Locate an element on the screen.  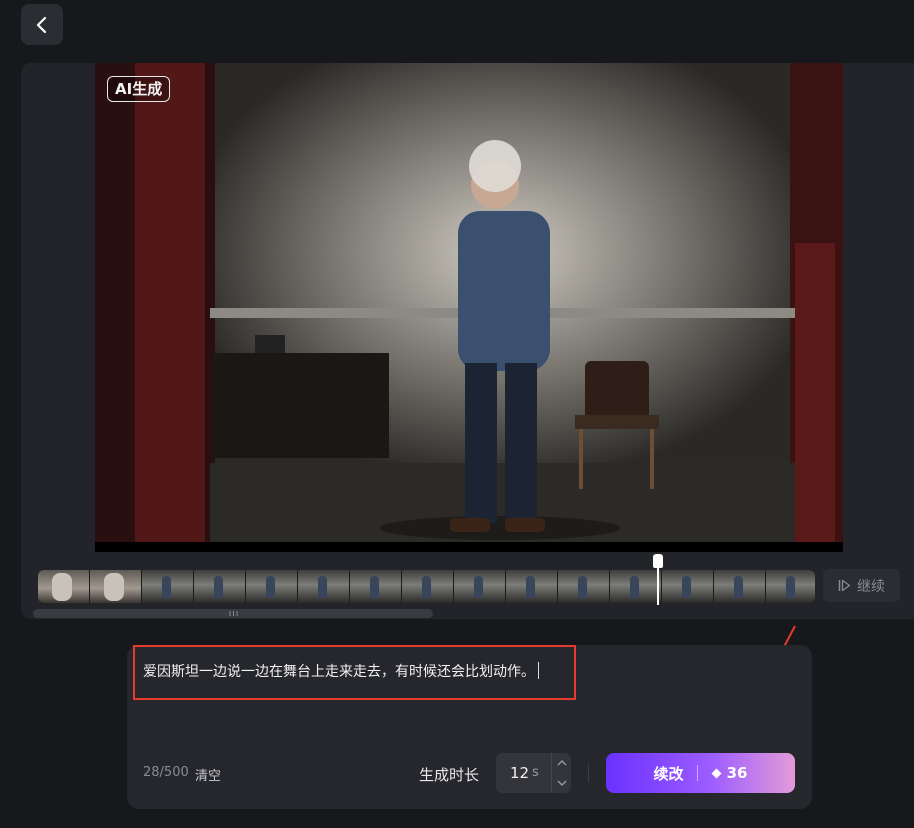
char-count: 28/500 is located at coordinates (166, 772).